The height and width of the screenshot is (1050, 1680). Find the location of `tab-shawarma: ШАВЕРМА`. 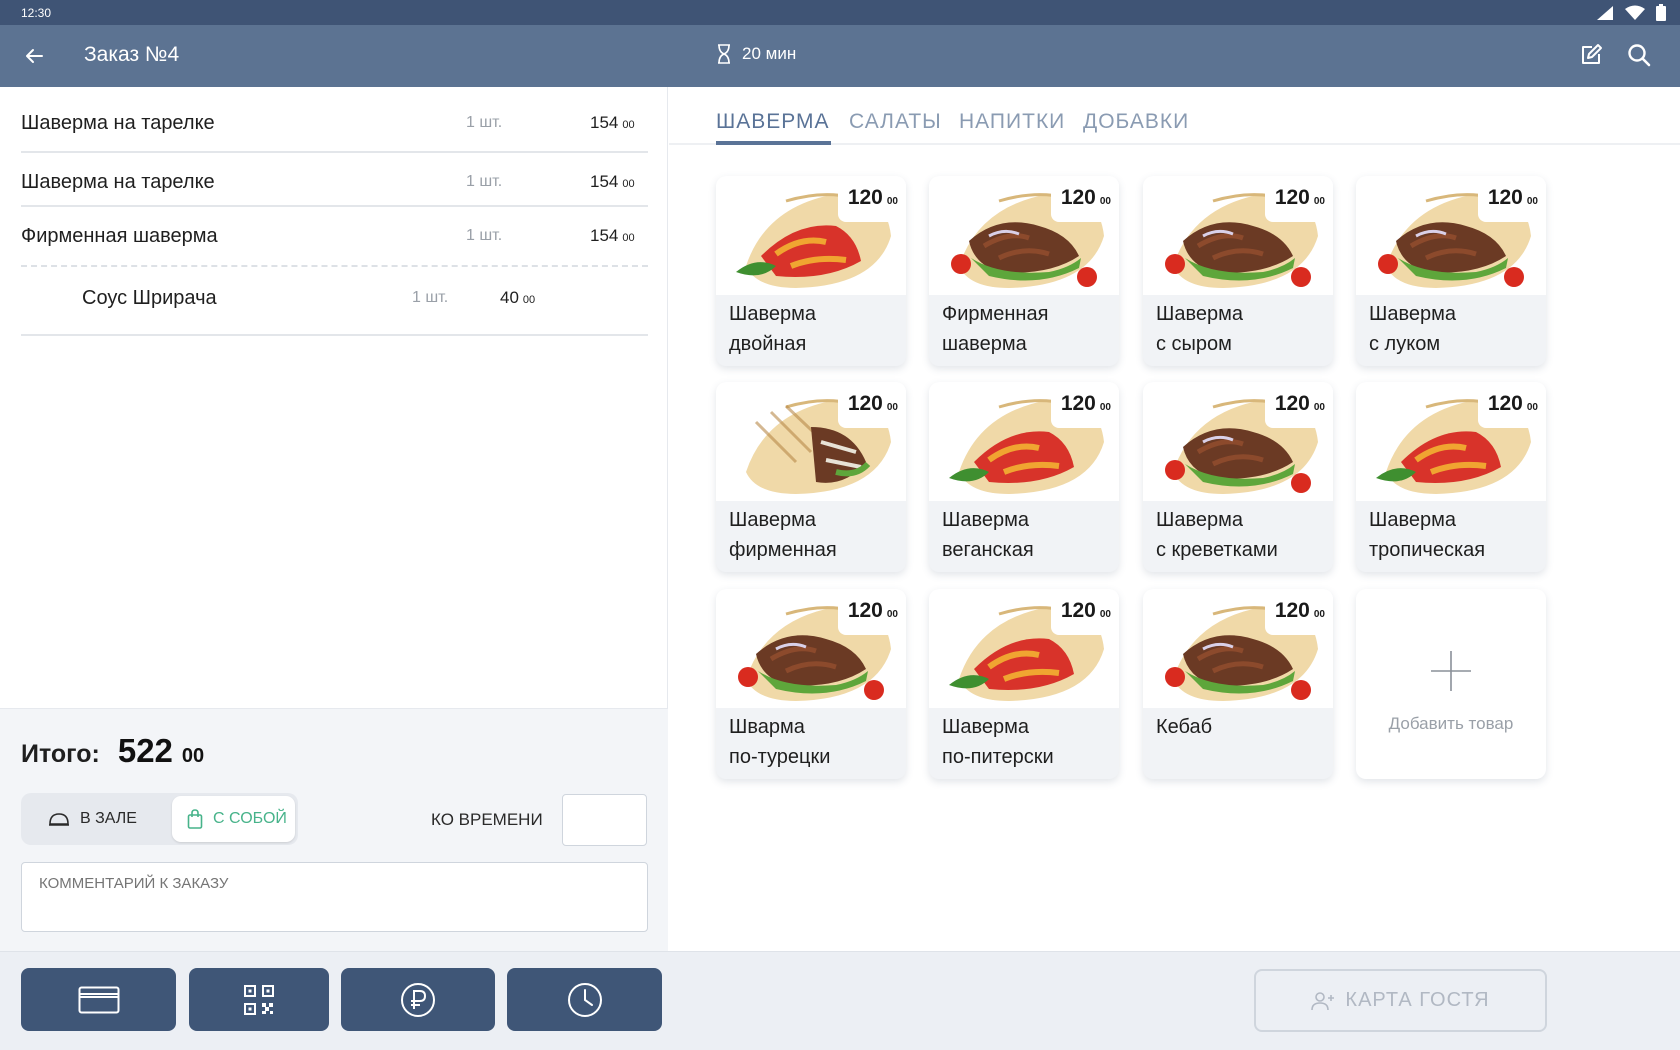

tab-shawarma: ШАВЕРМА is located at coordinates (773, 122).